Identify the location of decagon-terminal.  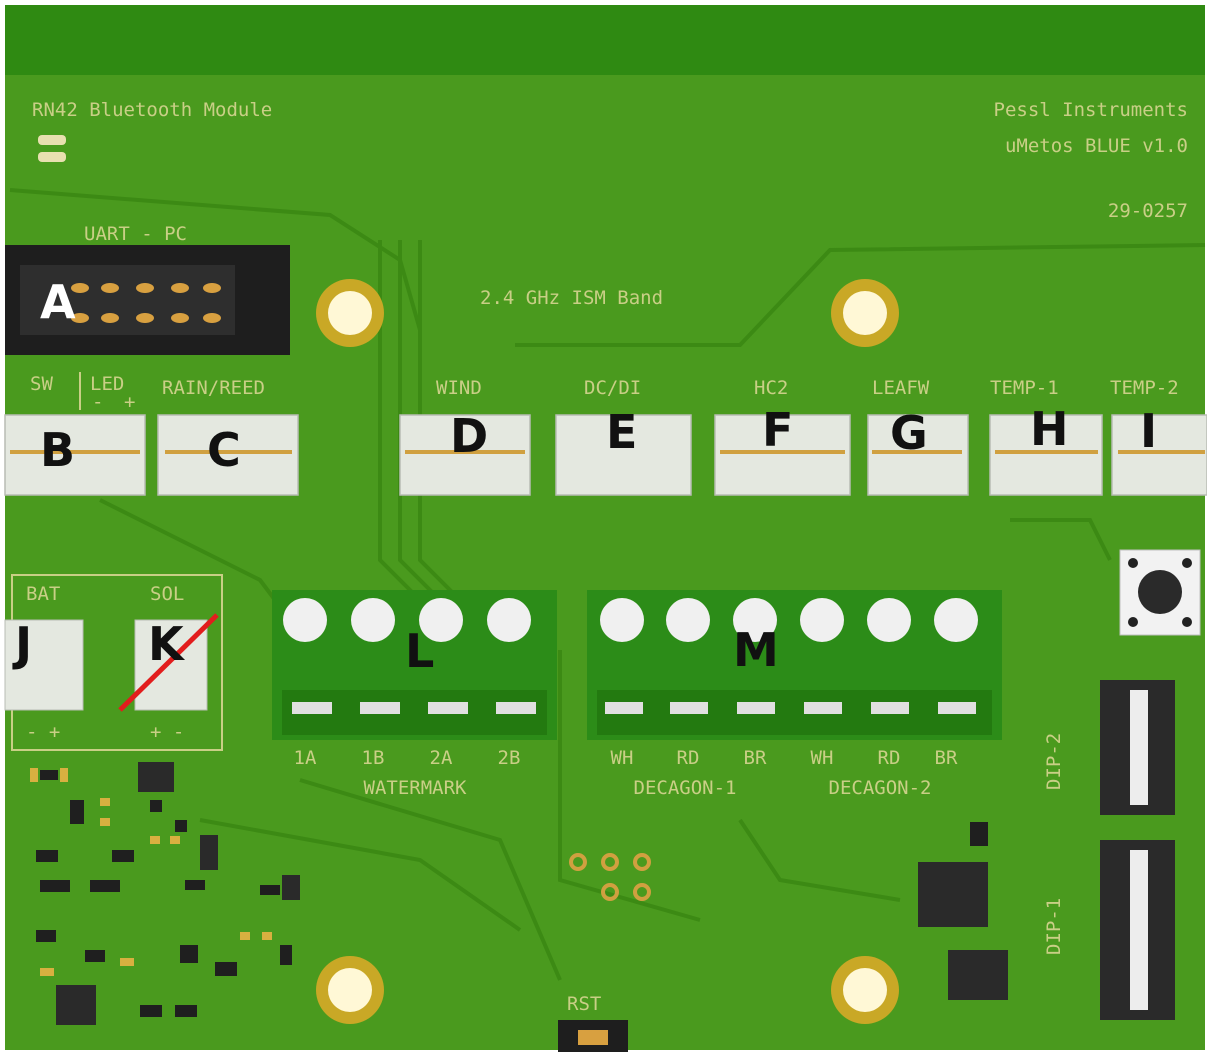
(794, 665).